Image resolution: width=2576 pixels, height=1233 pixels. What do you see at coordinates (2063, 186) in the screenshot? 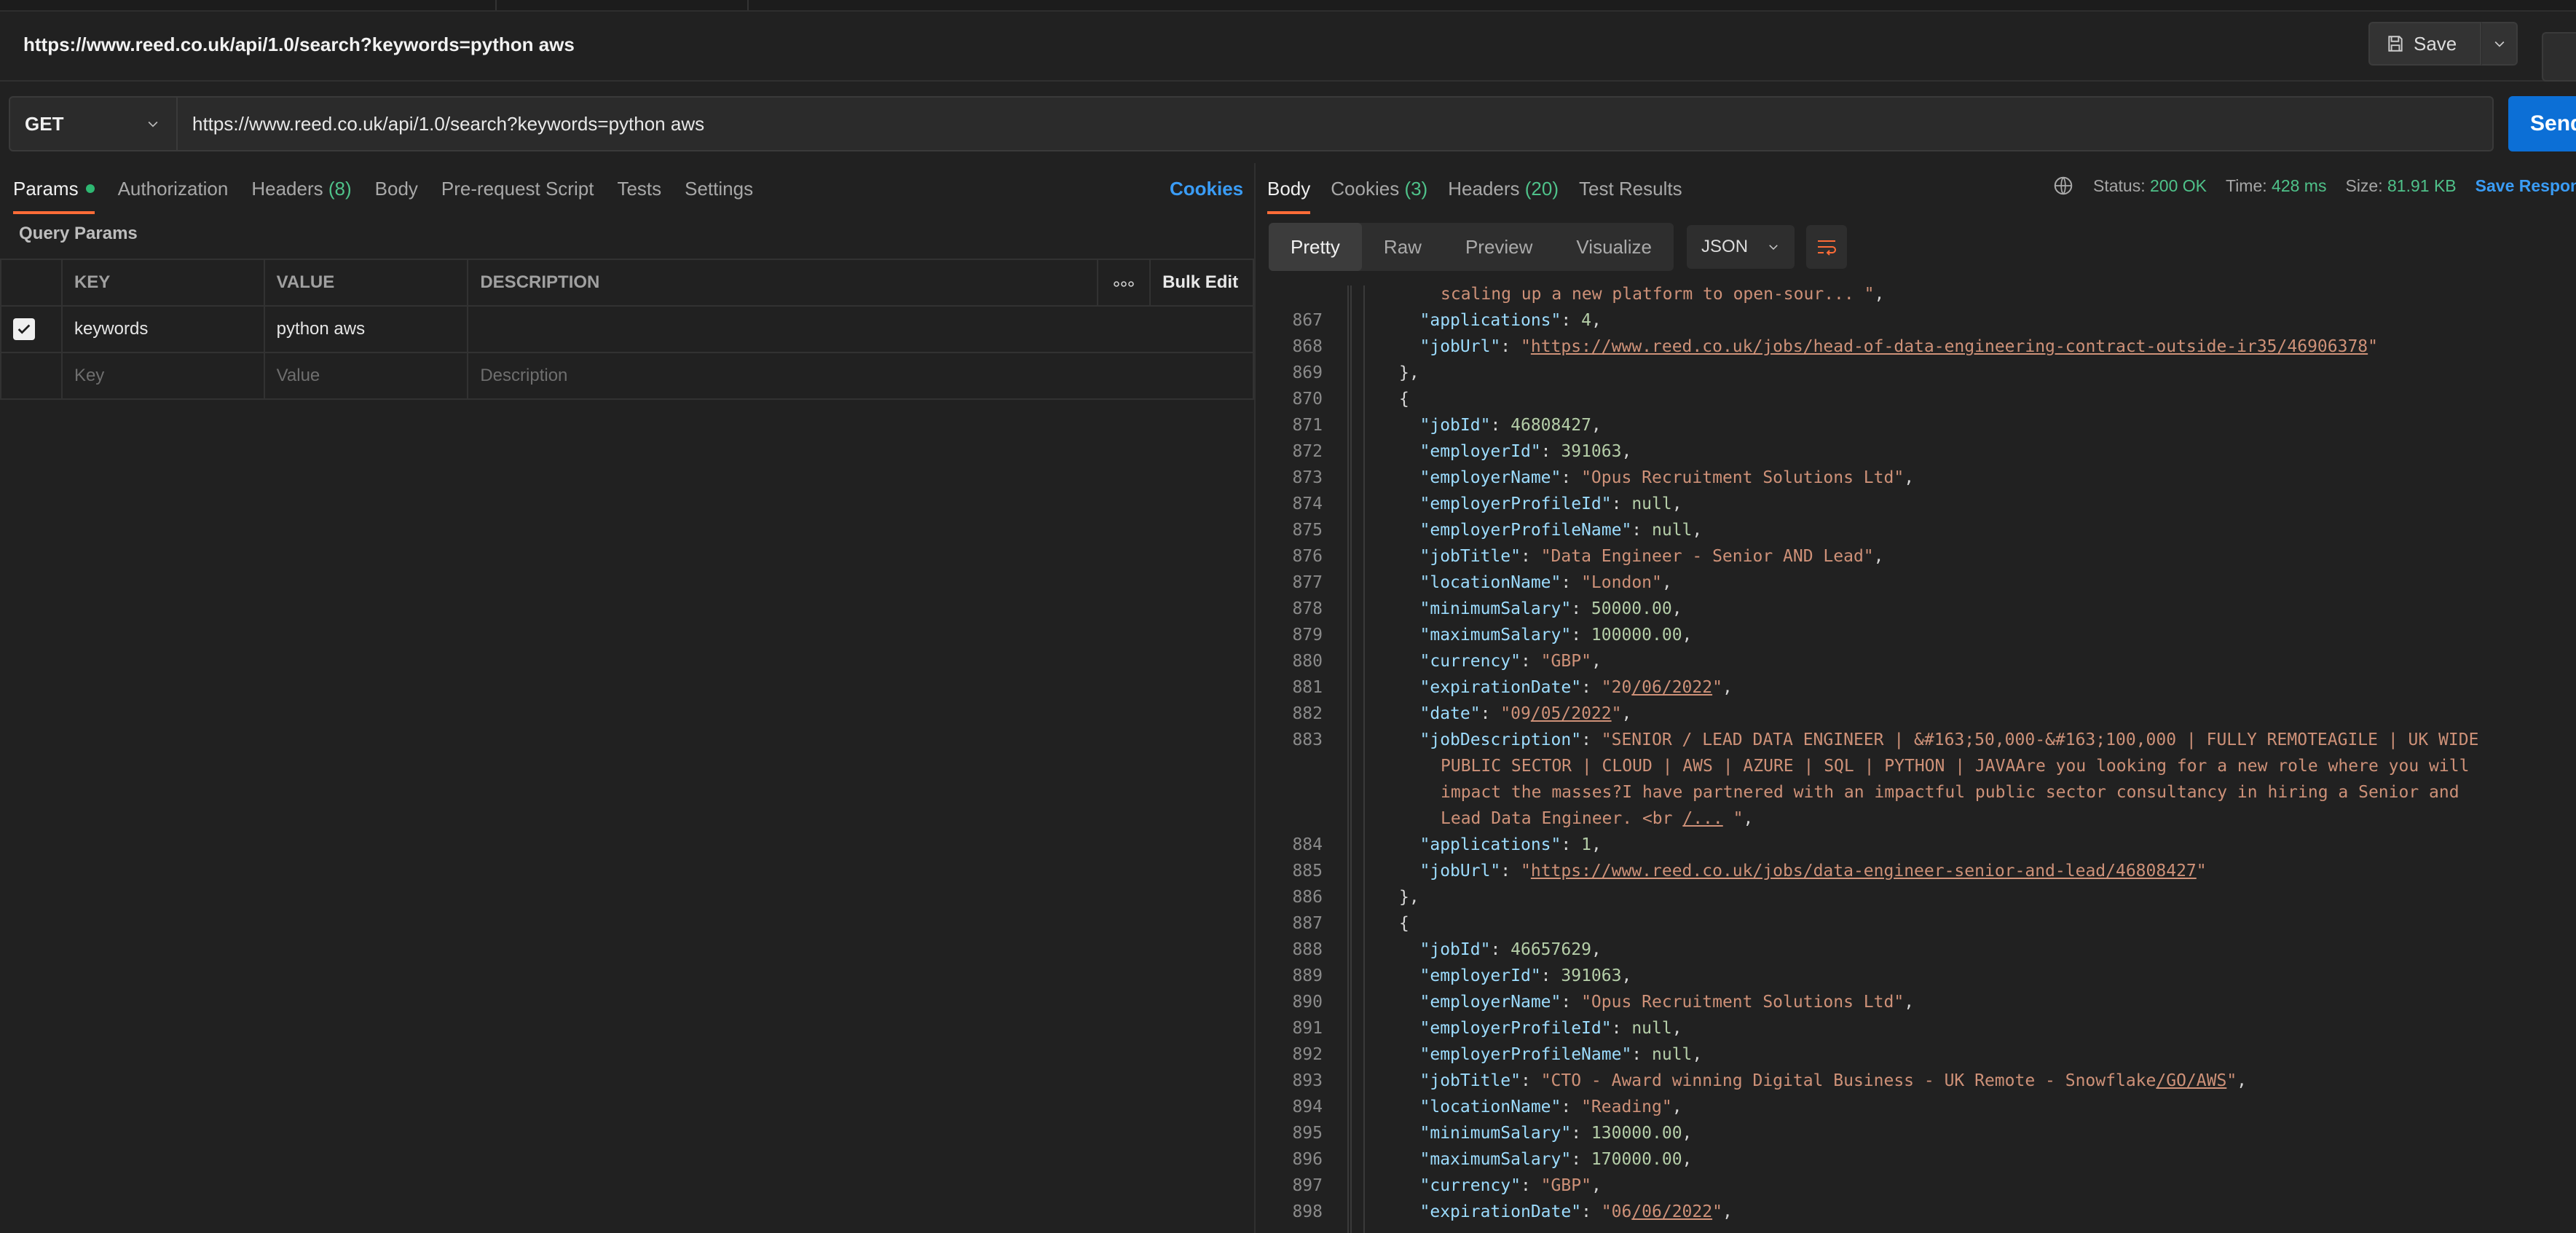
I see `network-globe-icon` at bounding box center [2063, 186].